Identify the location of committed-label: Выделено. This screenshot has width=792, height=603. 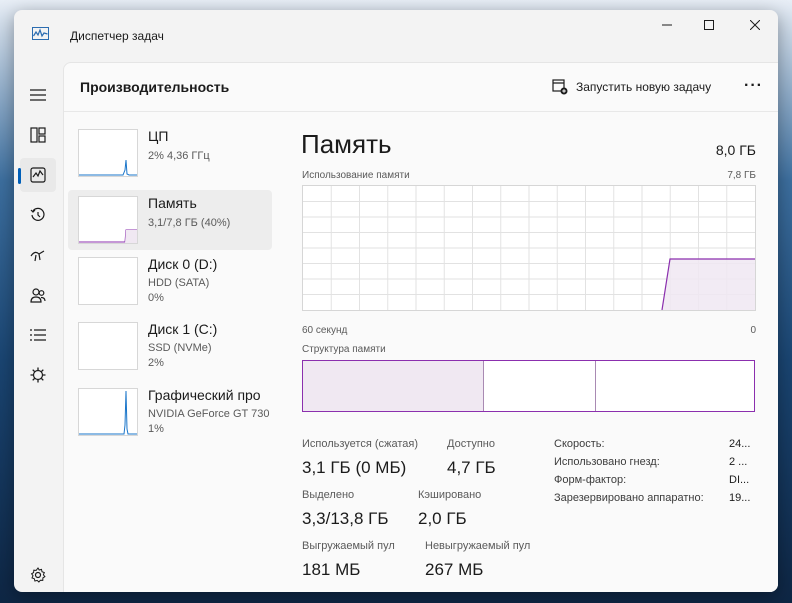
(328, 495).